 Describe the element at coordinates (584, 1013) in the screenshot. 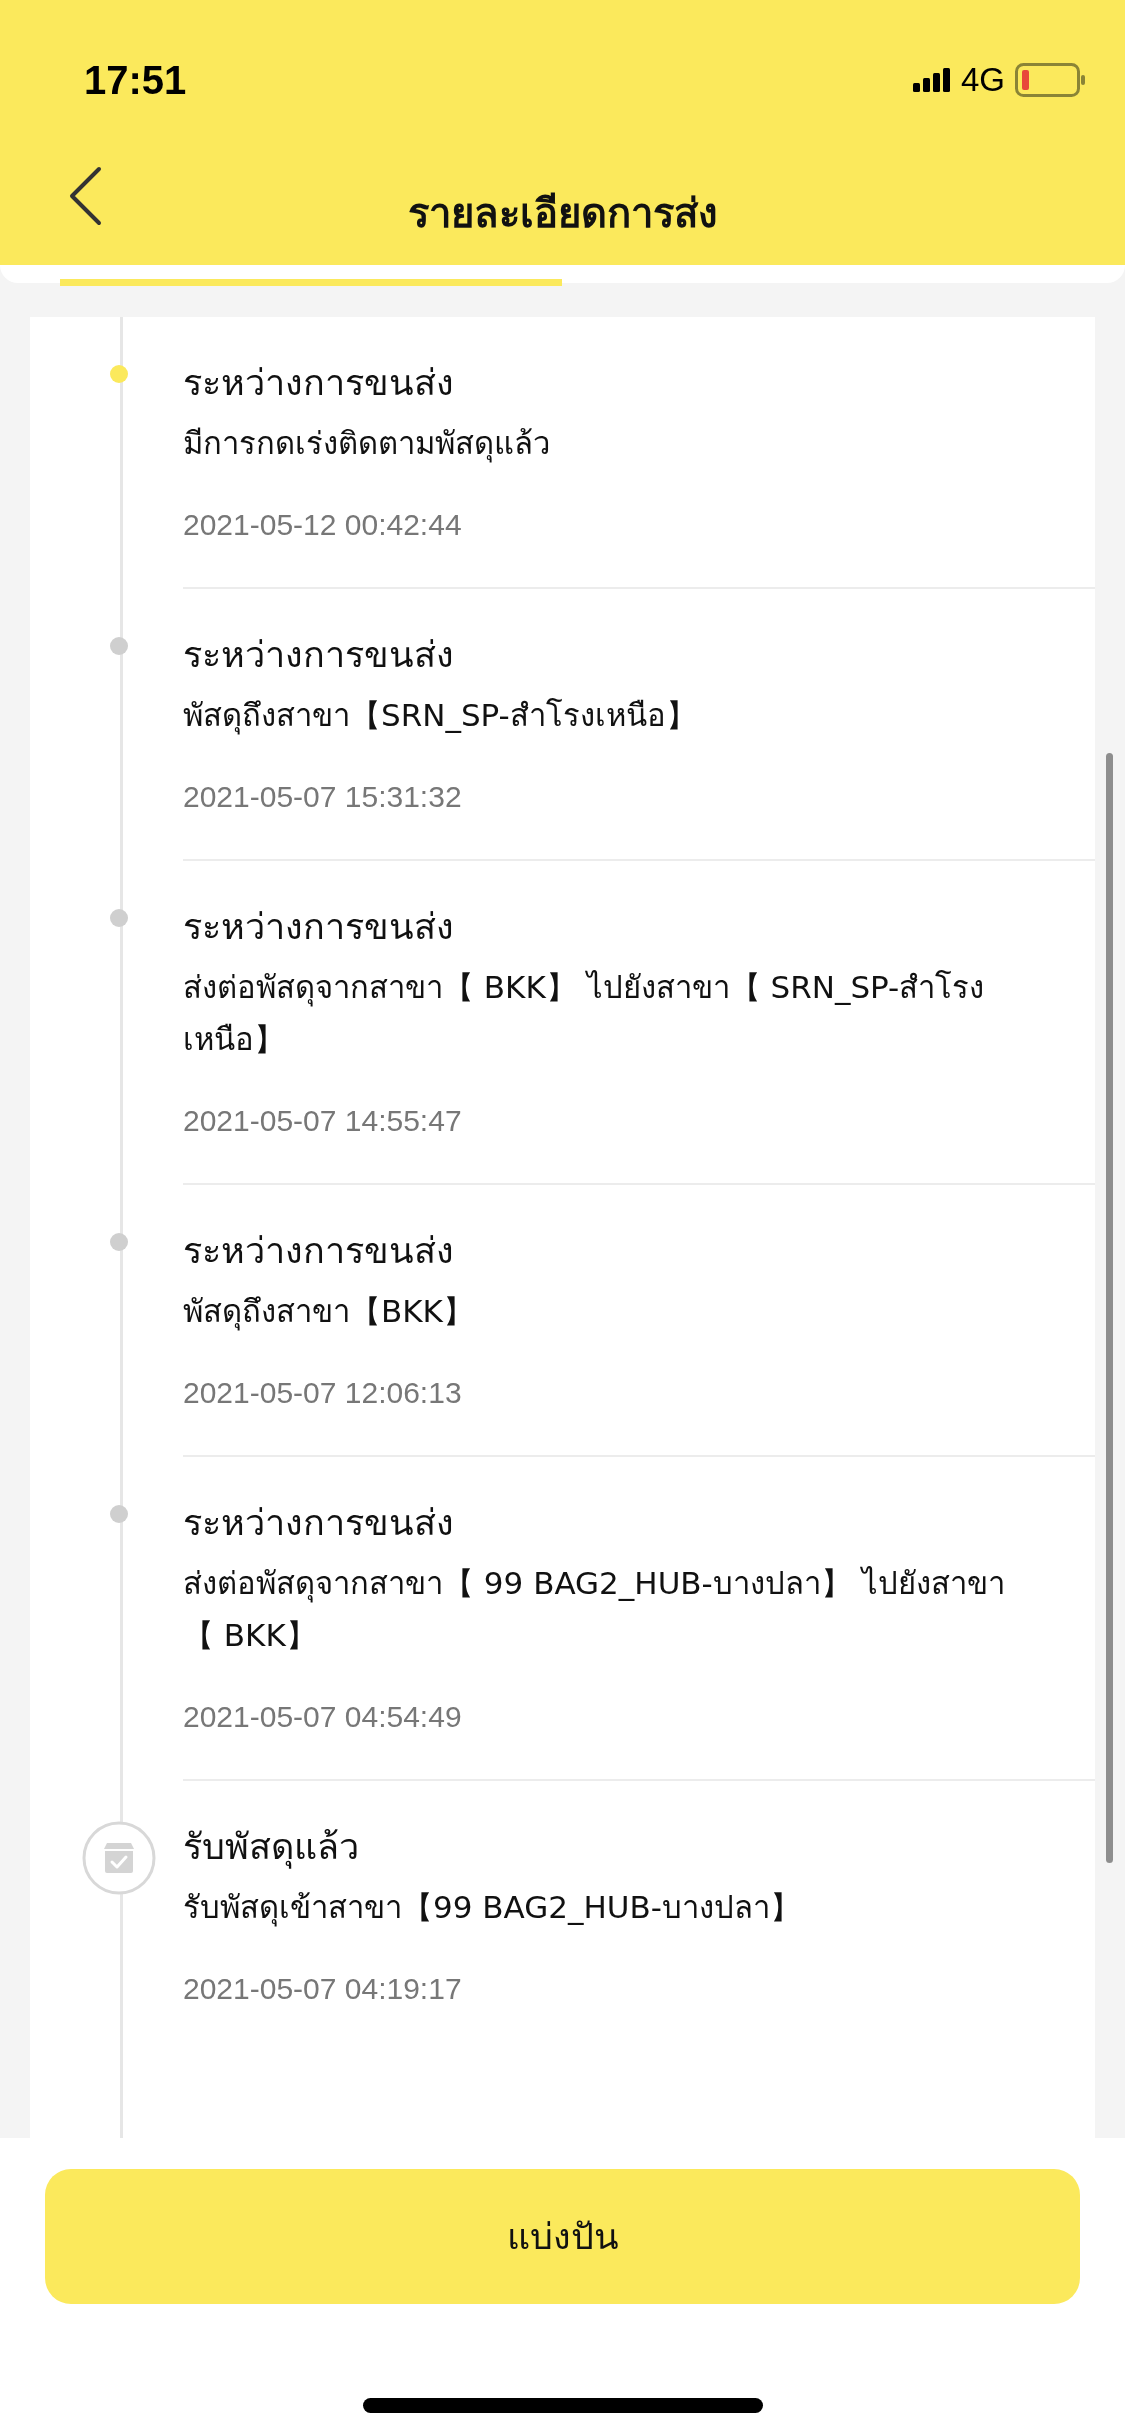

I see `event-description: ส่งต่อพัสดุจากสาขา【 BKK】 ไปยังสาขา【 SRN_SP-สำโรงเหนือ】` at that location.